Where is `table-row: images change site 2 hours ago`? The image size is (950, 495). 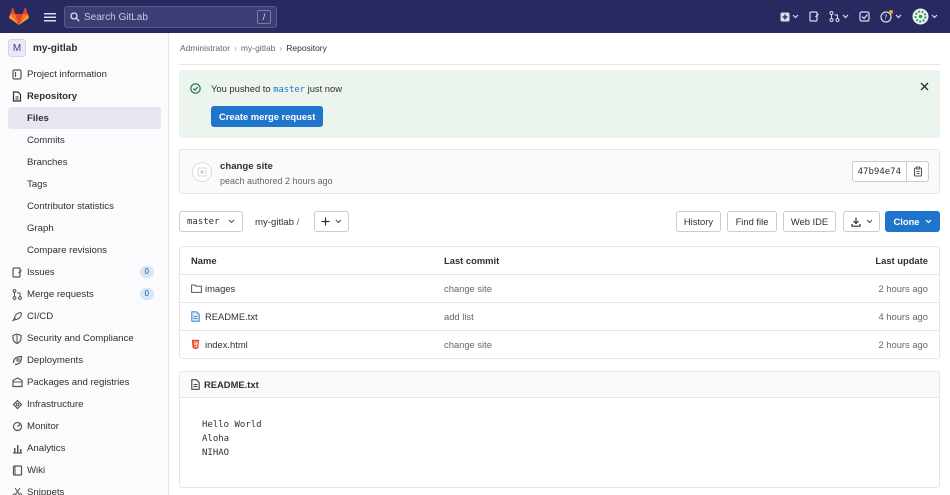 table-row: images change site 2 hours ago is located at coordinates (559, 288).